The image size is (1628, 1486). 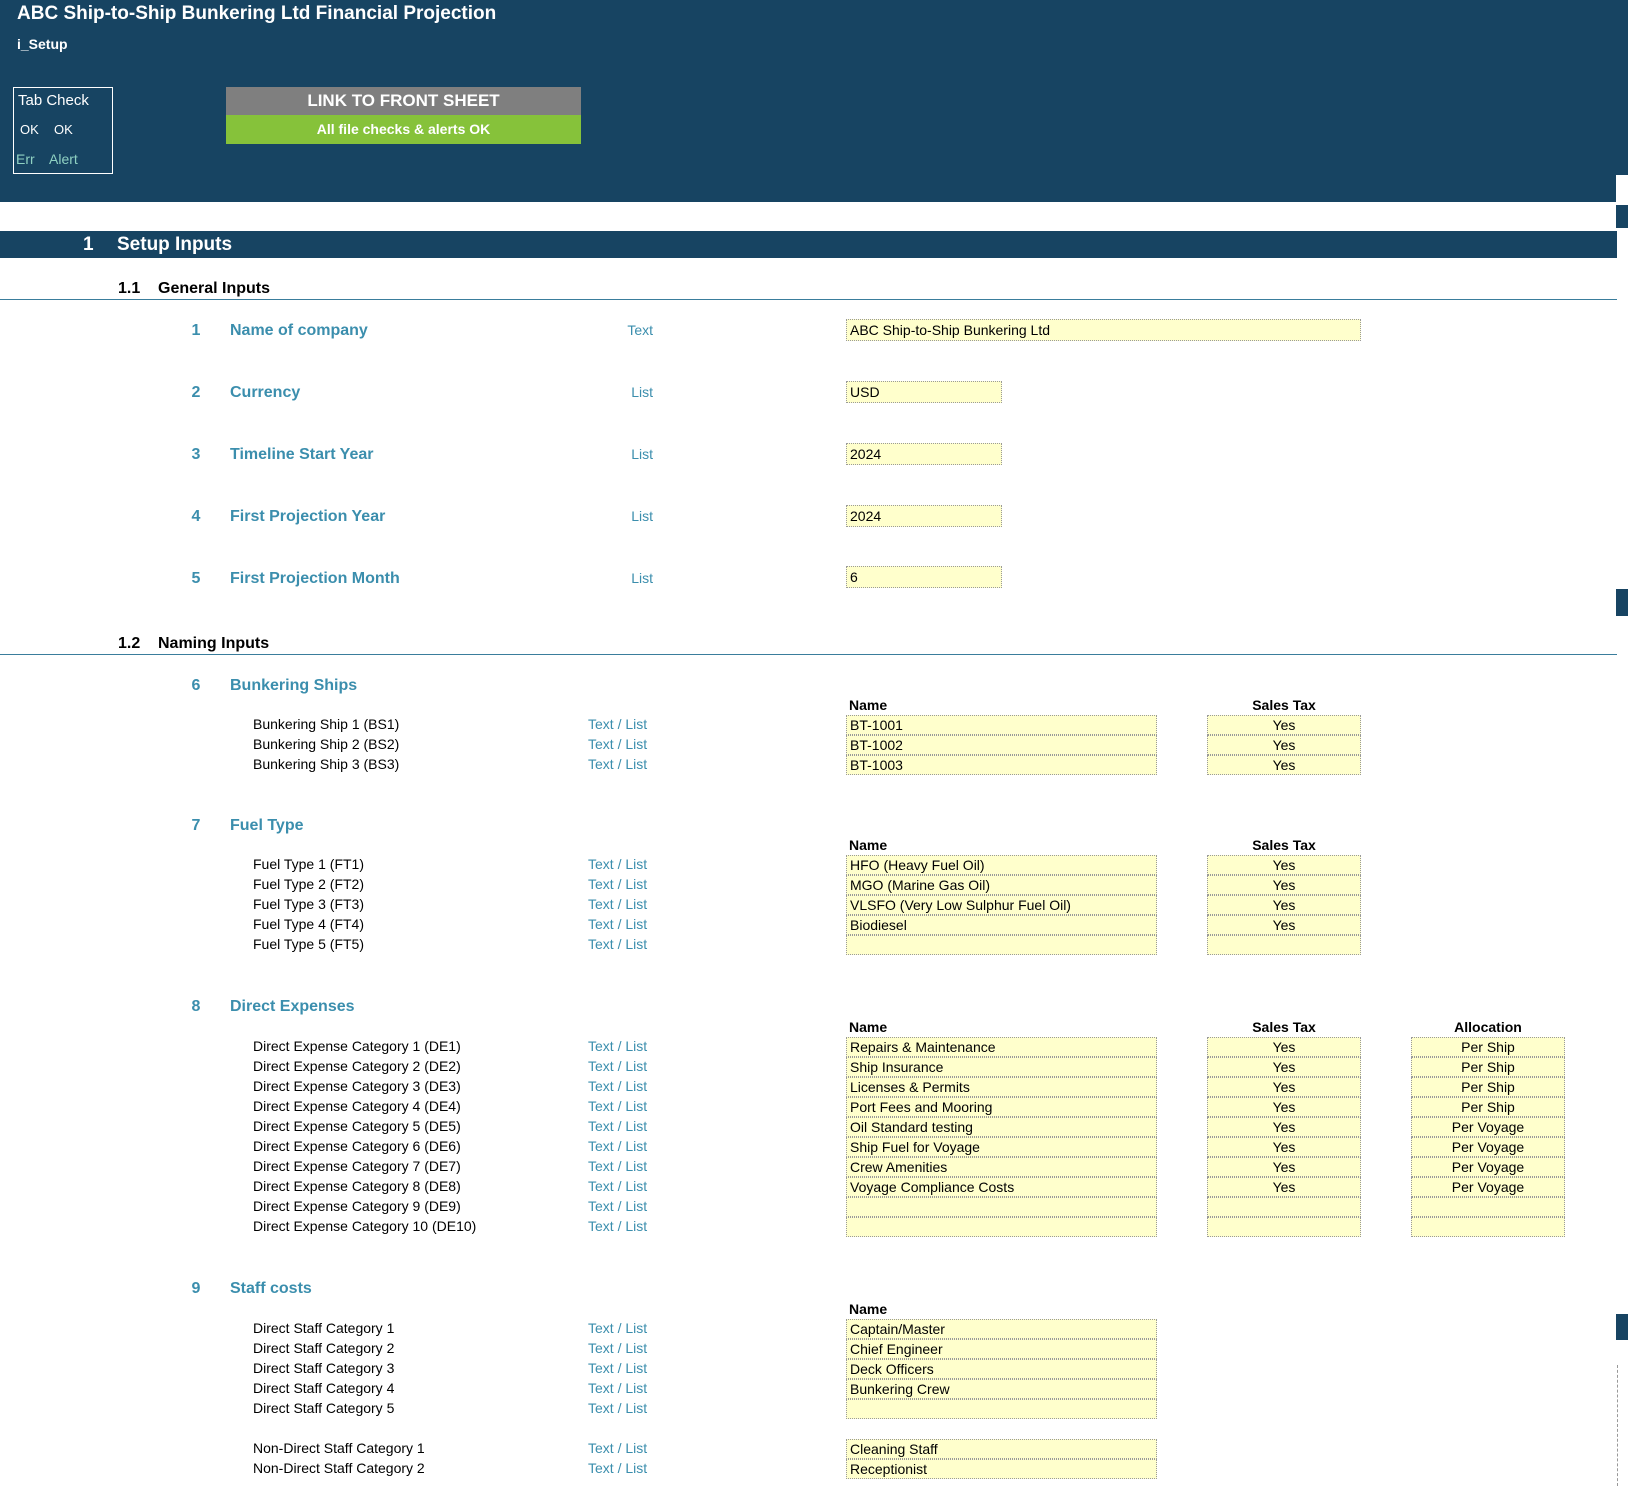 What do you see at coordinates (1001, 1147) in the screenshot?
I see `expense-name-cell: Ship Fuel for Voyage` at bounding box center [1001, 1147].